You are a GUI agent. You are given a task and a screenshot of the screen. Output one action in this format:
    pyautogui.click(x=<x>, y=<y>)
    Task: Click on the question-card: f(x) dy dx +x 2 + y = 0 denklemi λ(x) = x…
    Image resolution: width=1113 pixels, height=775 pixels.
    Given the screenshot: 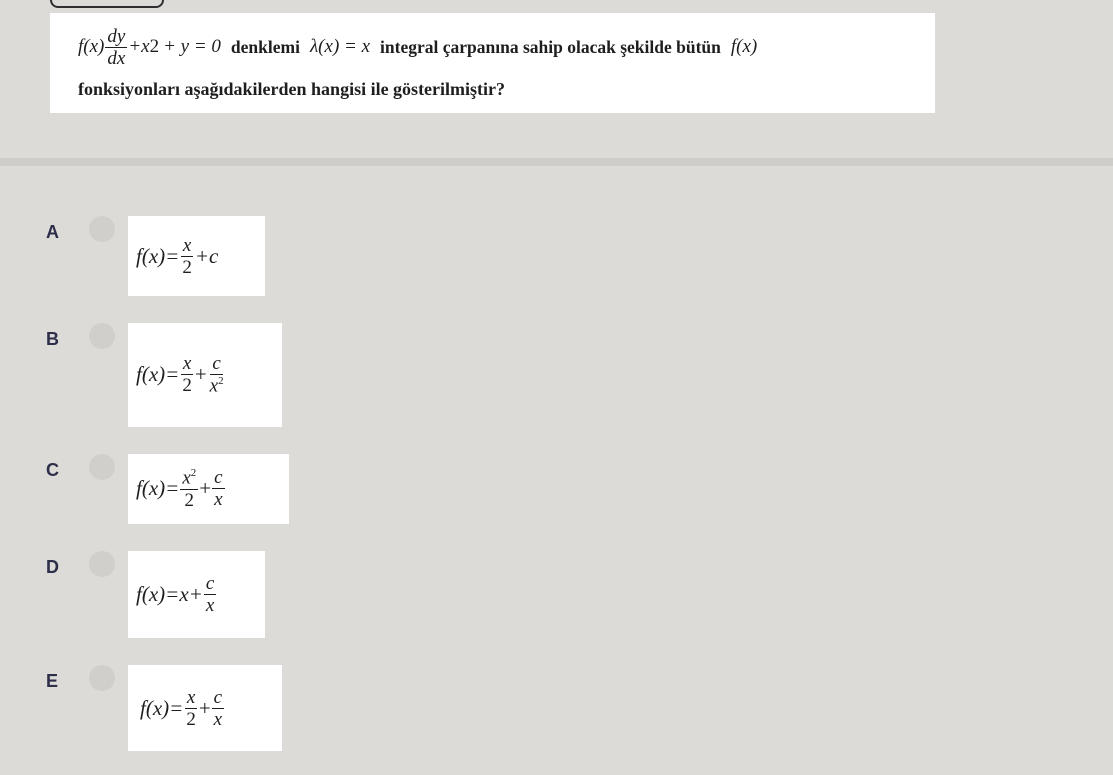 What is the action you would take?
    pyautogui.click(x=492, y=63)
    